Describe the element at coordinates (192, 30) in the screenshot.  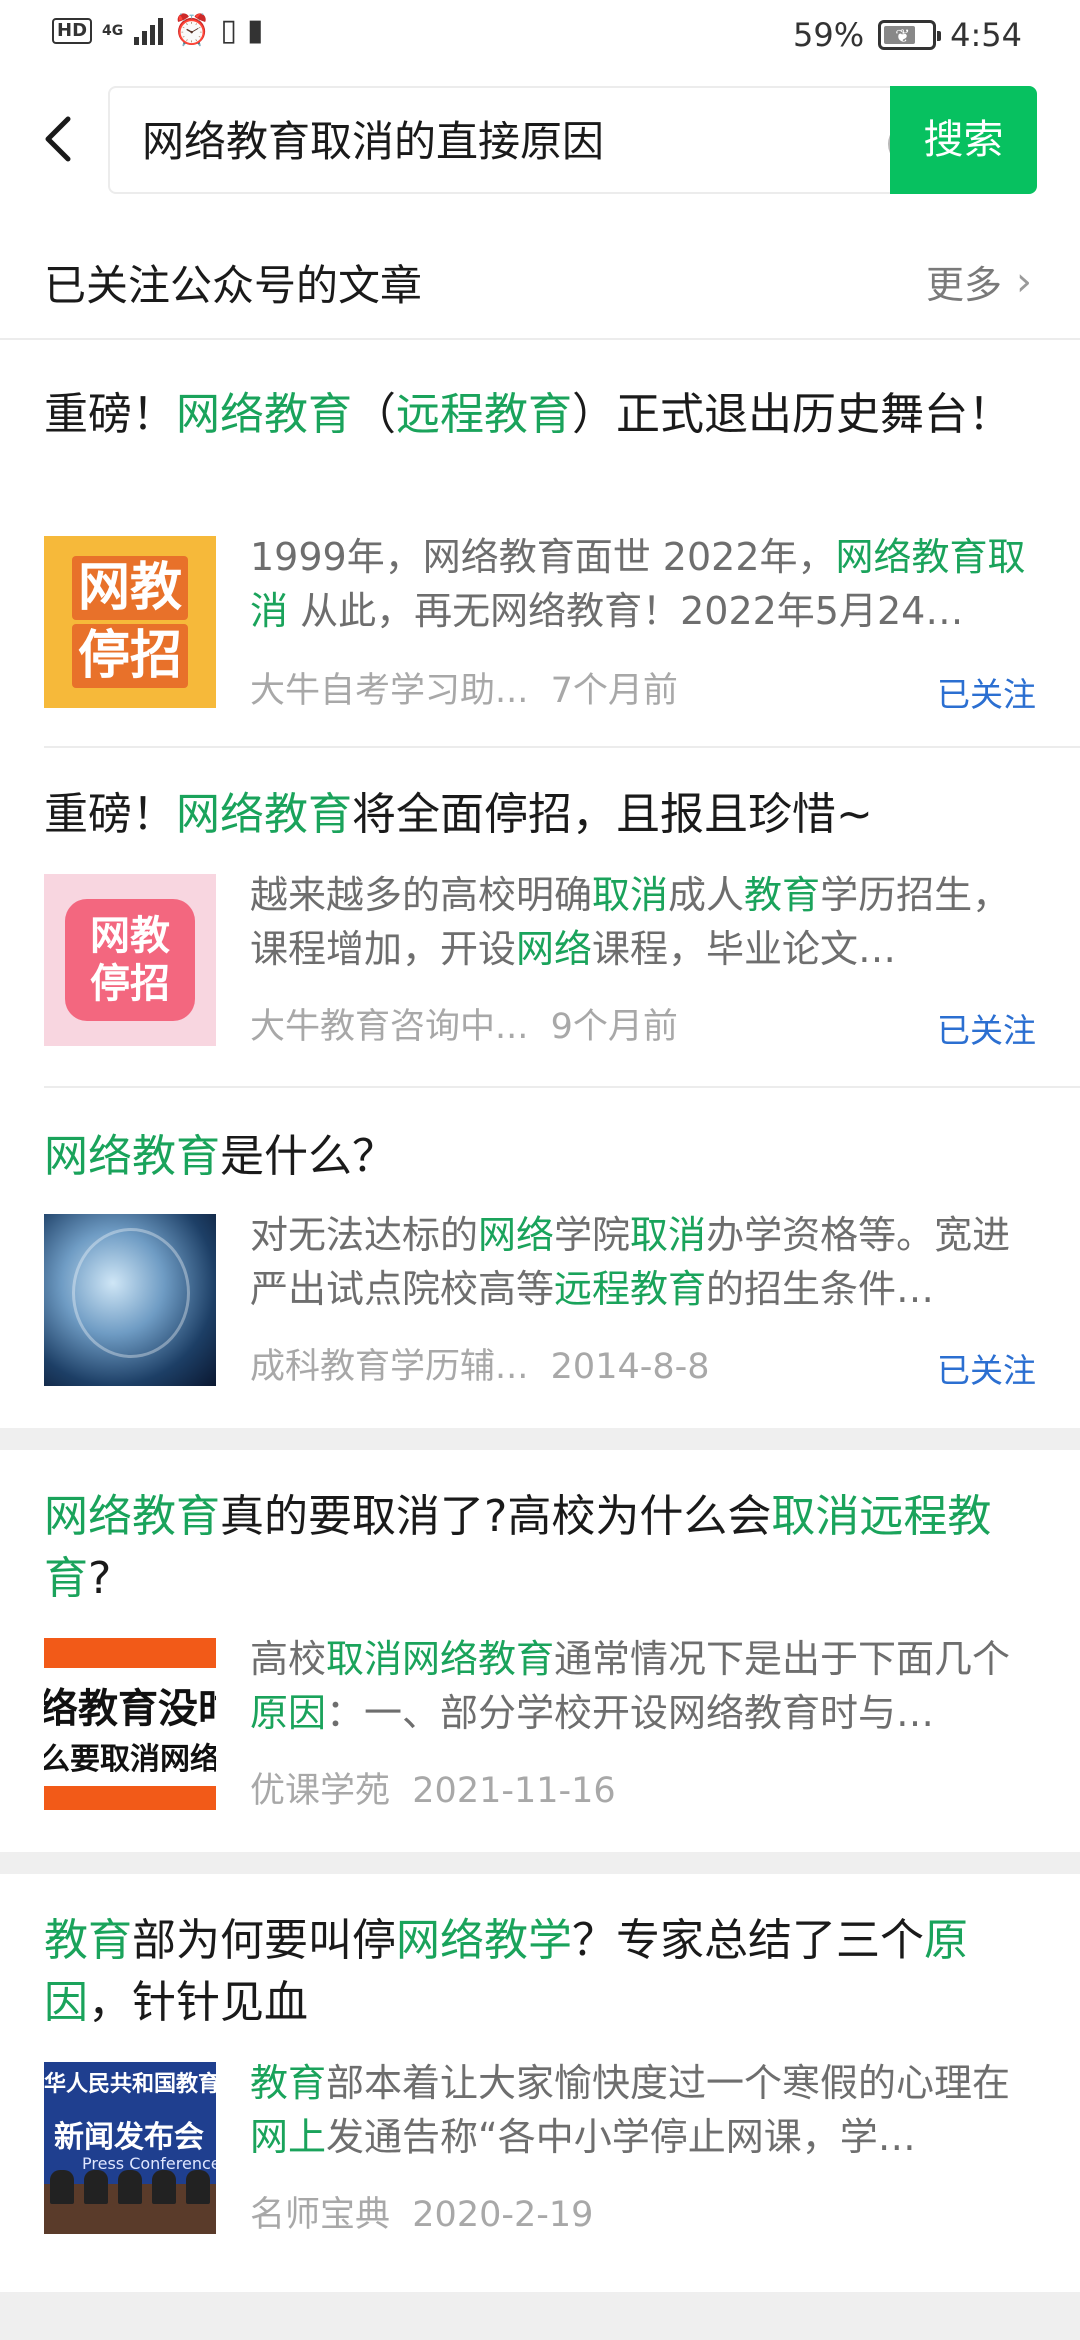
I see `alarm-icon: ⏰` at that location.